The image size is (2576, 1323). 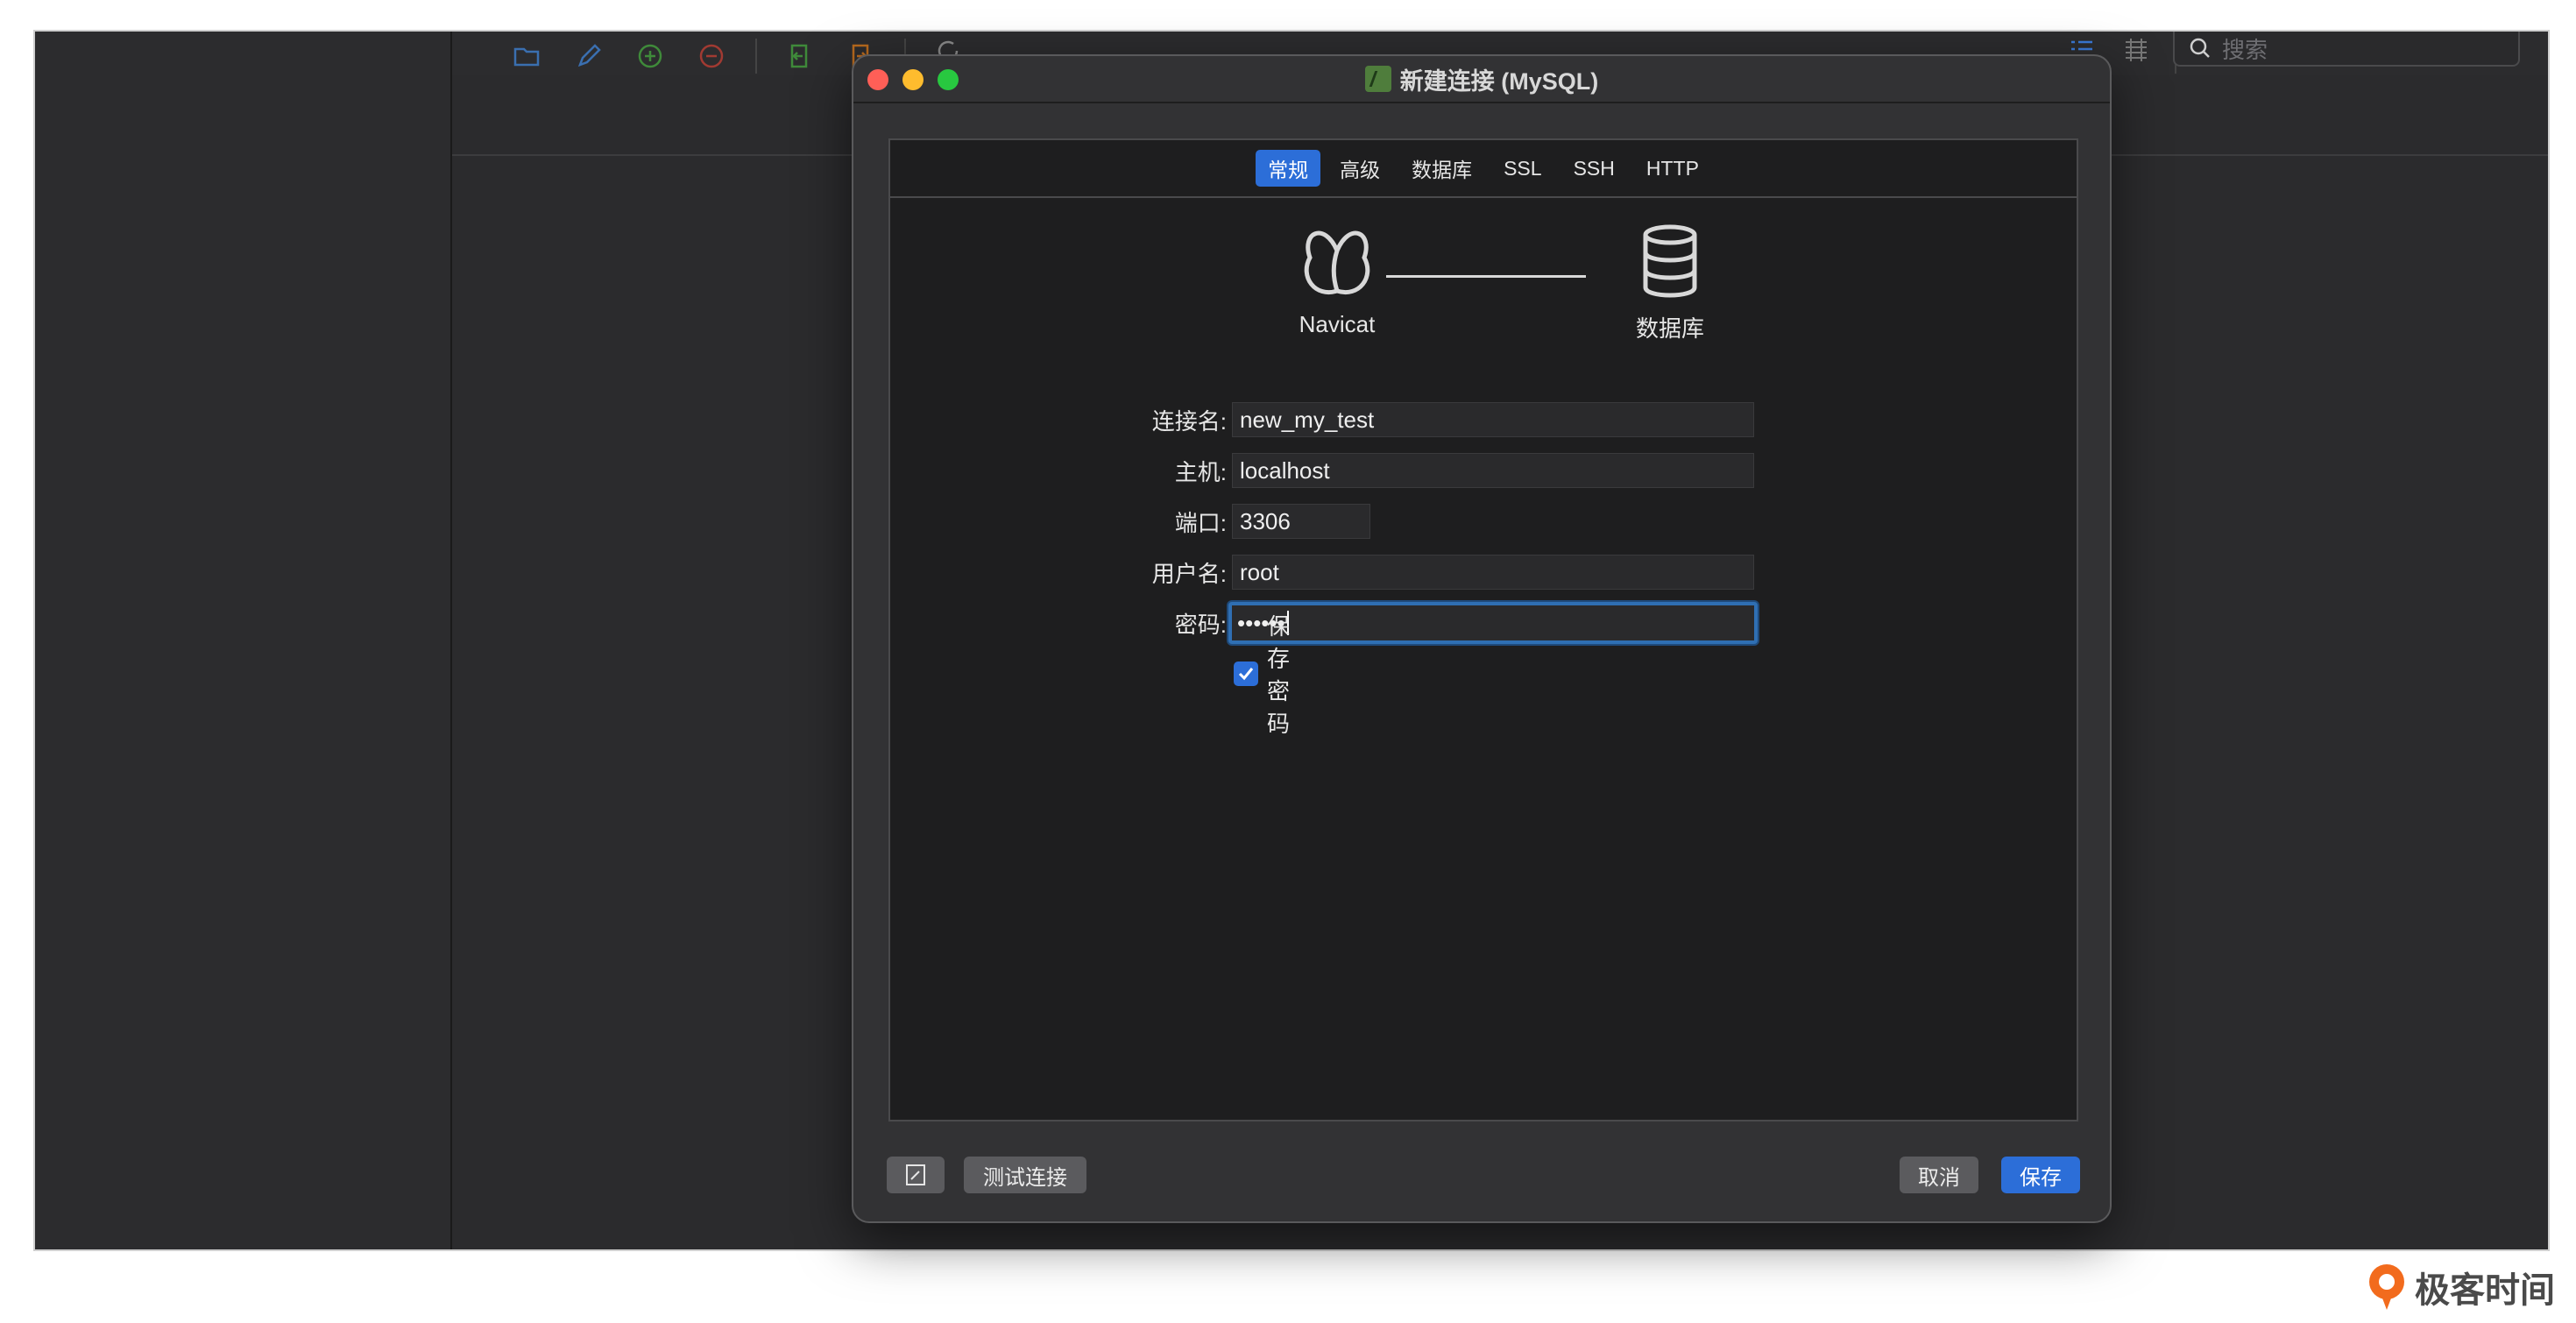 I want to click on database-icon, so click(x=1670, y=261).